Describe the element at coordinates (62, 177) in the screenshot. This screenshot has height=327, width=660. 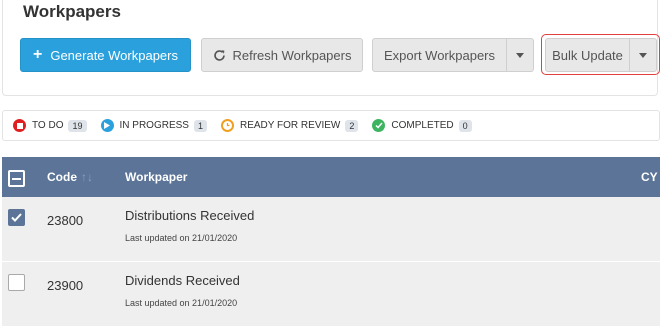
I see `column-code-label: Code` at that location.